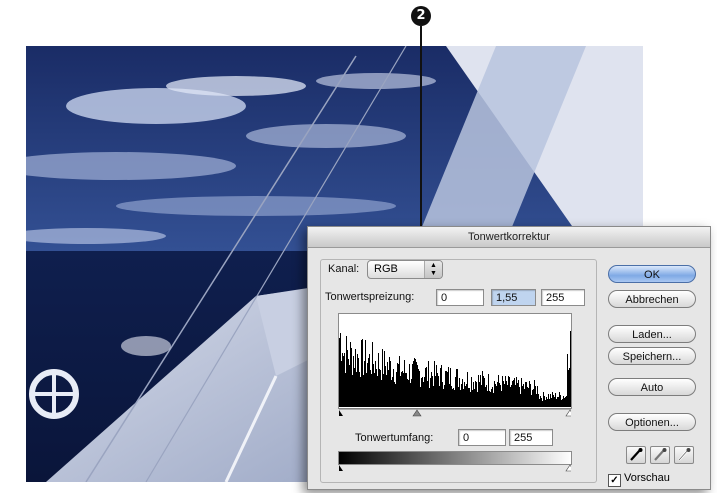  Describe the element at coordinates (660, 455) in the screenshot. I see `gray-eyedropper-icon` at that location.